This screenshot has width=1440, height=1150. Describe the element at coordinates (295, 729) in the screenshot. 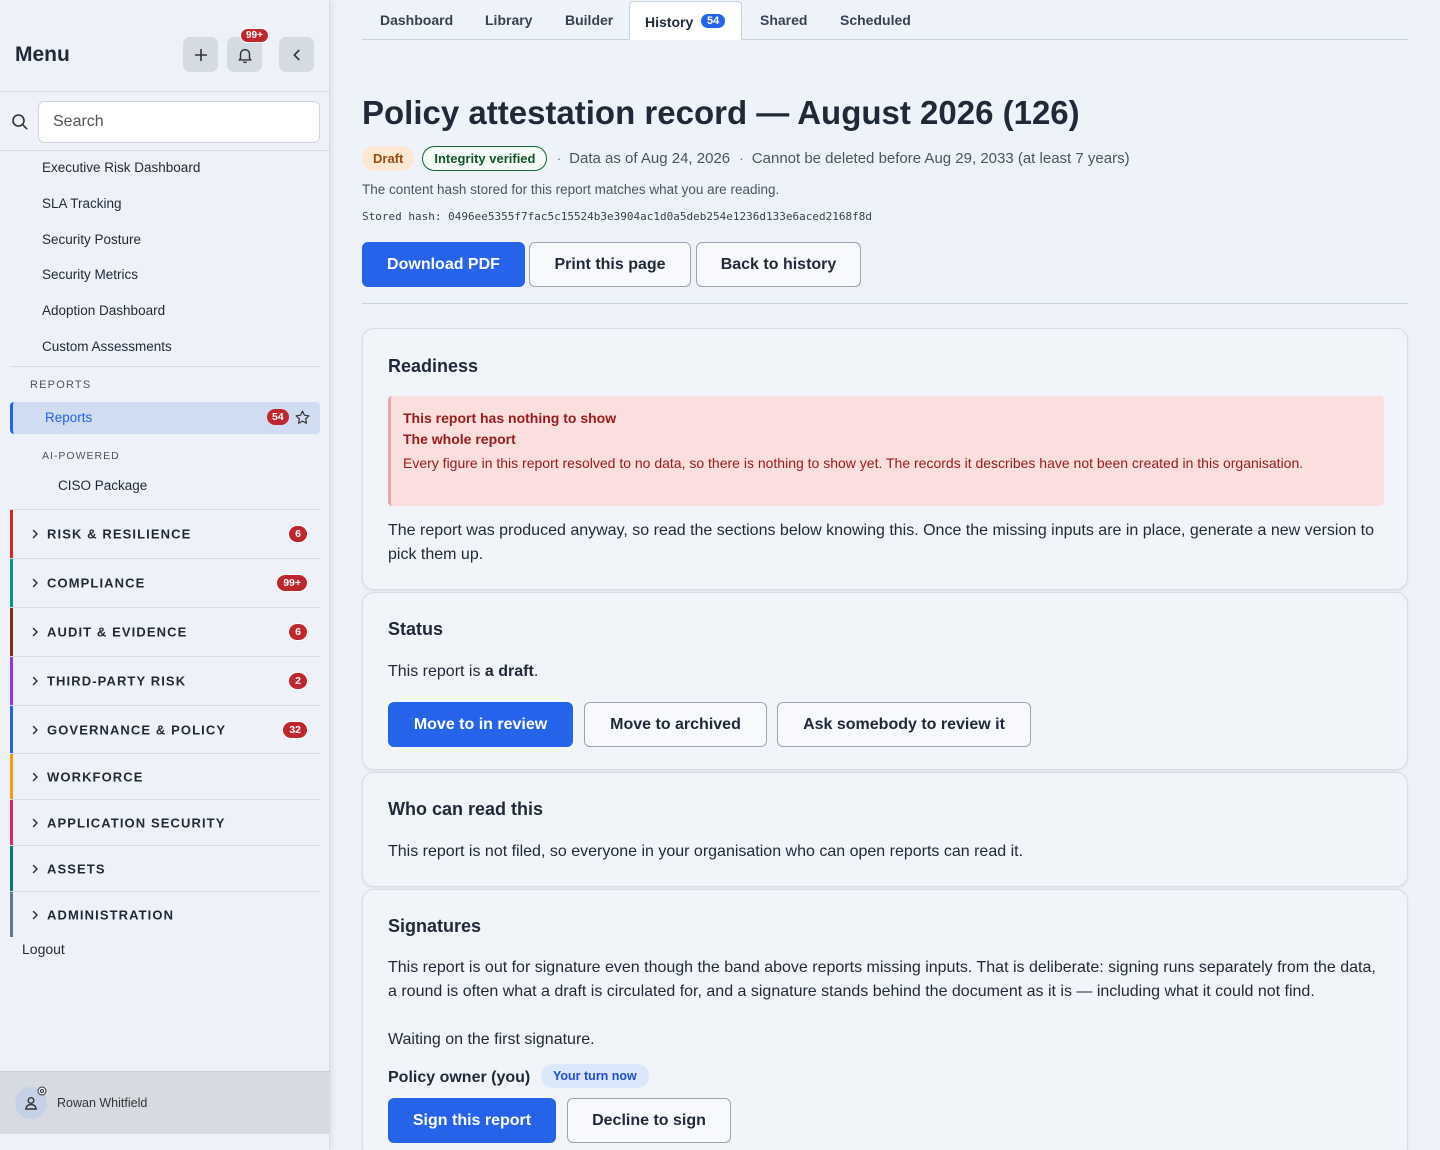

I see `group-badge: 32` at that location.